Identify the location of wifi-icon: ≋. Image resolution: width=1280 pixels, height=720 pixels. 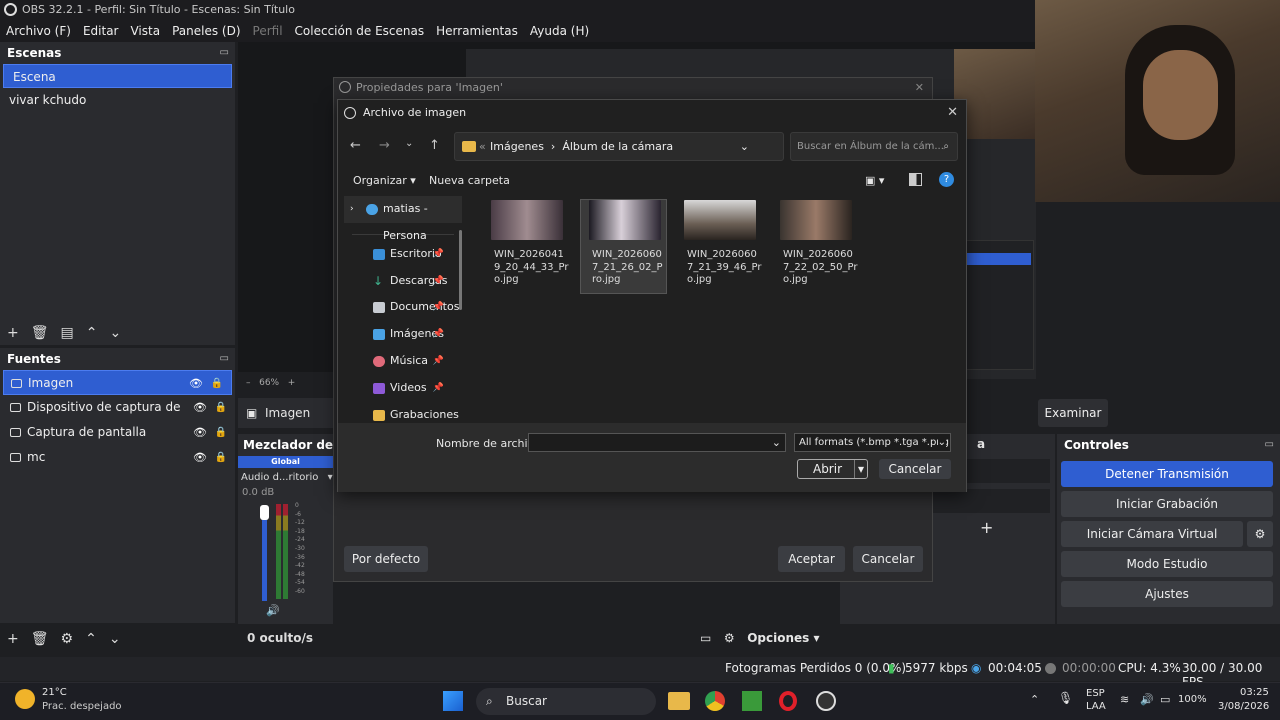
(1124, 699).